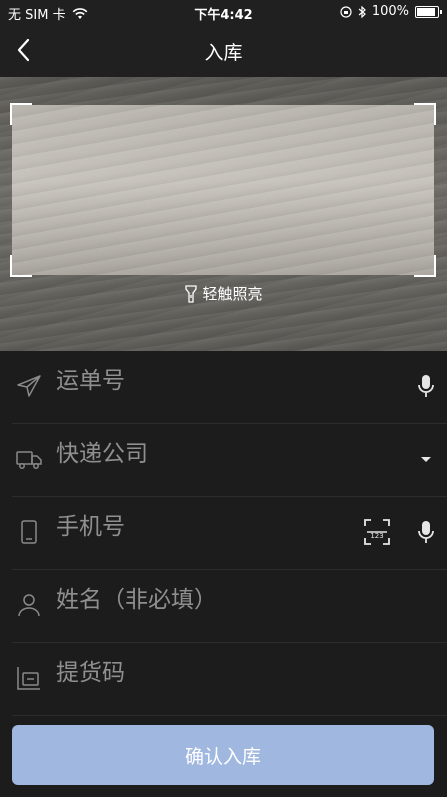 This screenshot has width=447, height=797. What do you see at coordinates (29, 386) in the screenshot?
I see `paper-plane-icon` at bounding box center [29, 386].